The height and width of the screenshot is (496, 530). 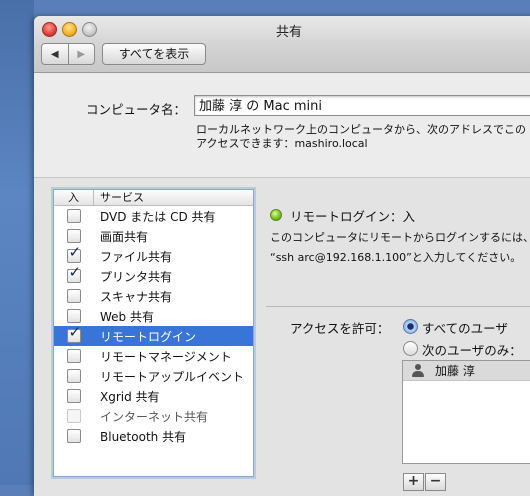 I want to click on service-row: Web 共有, so click(x=153, y=316).